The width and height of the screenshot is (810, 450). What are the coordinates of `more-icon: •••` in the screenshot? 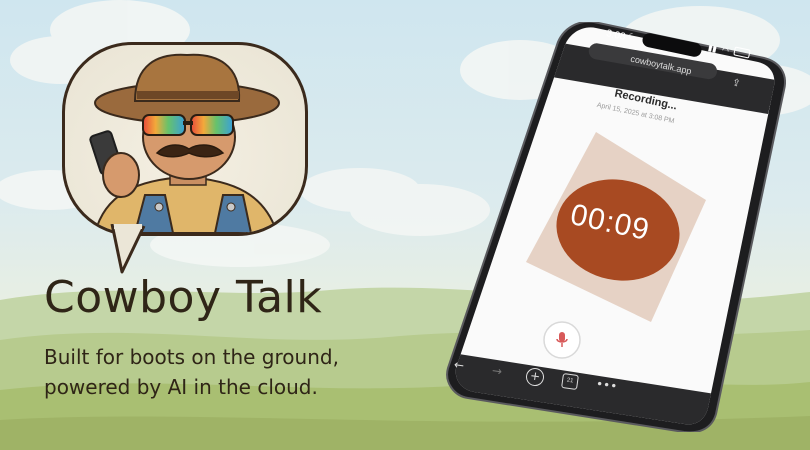 It's located at (606, 385).